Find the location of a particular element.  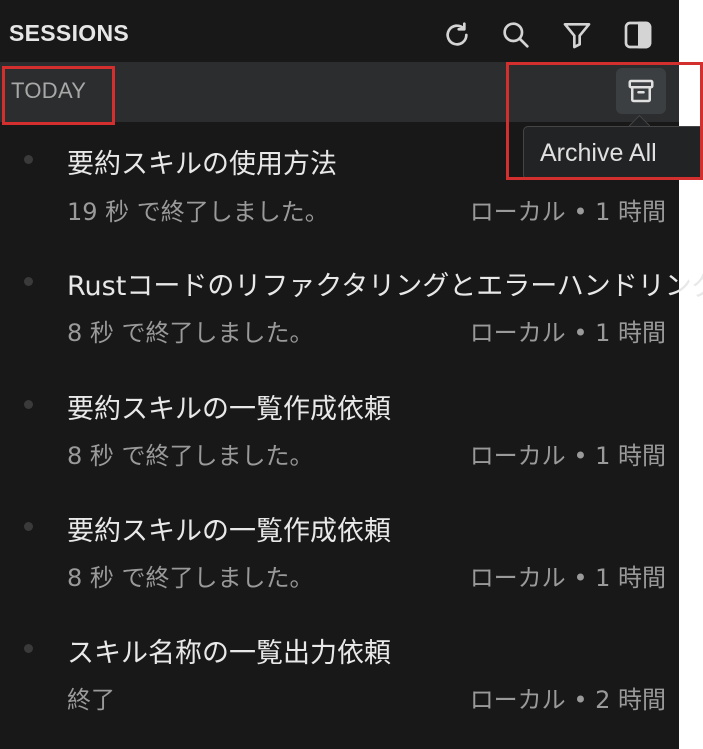

section-label: TODAY is located at coordinates (49, 90).